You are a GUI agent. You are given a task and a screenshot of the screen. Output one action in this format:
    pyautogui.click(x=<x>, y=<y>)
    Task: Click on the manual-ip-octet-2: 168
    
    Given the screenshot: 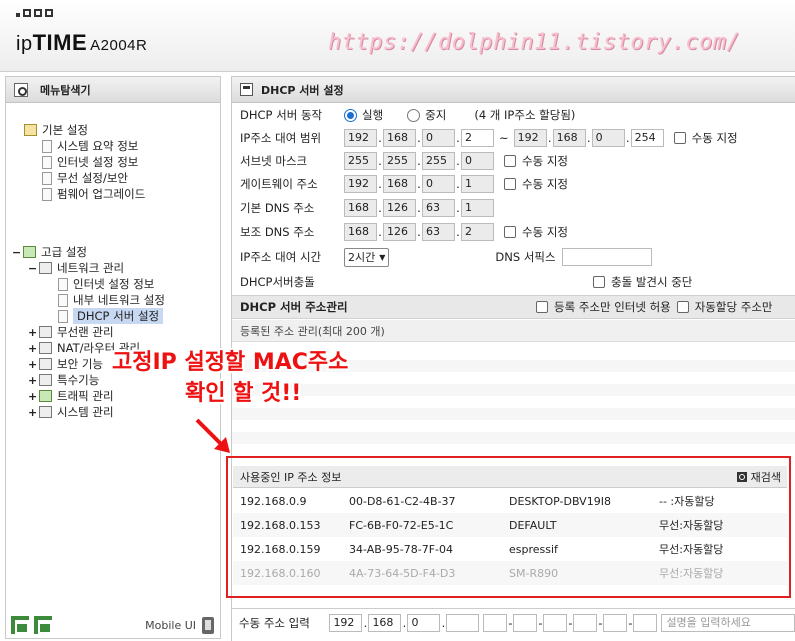 What is the action you would take?
    pyautogui.click(x=385, y=622)
    